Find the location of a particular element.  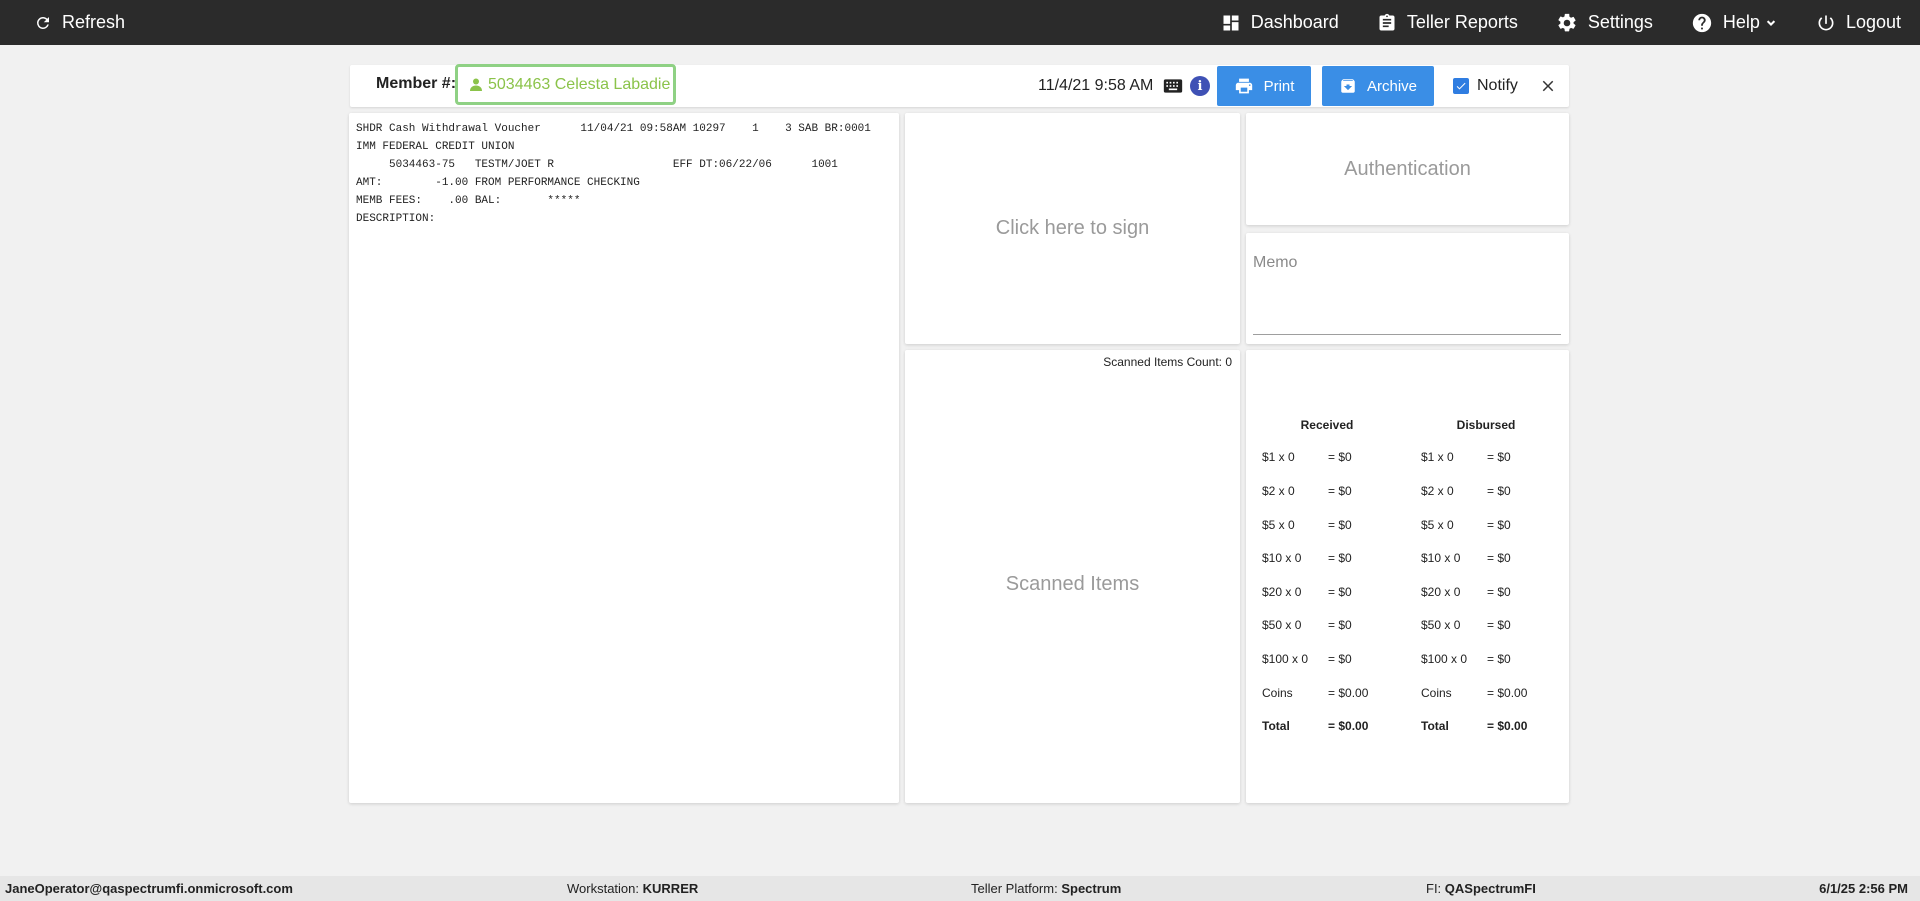

received-row-label: Coins is located at coordinates (1277, 693).